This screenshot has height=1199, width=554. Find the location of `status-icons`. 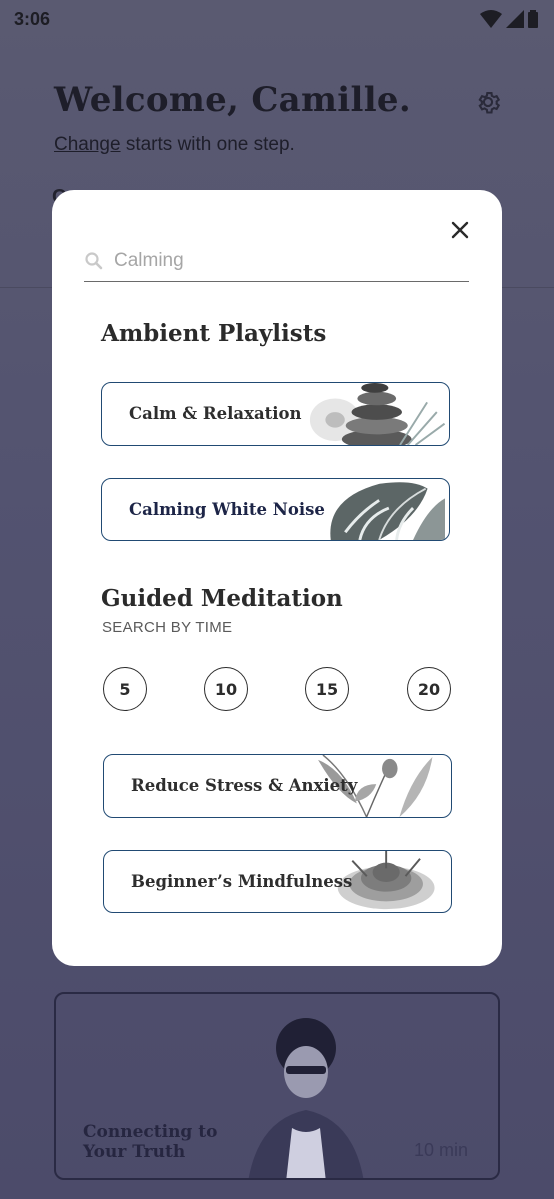

status-icons is located at coordinates (509, 19).